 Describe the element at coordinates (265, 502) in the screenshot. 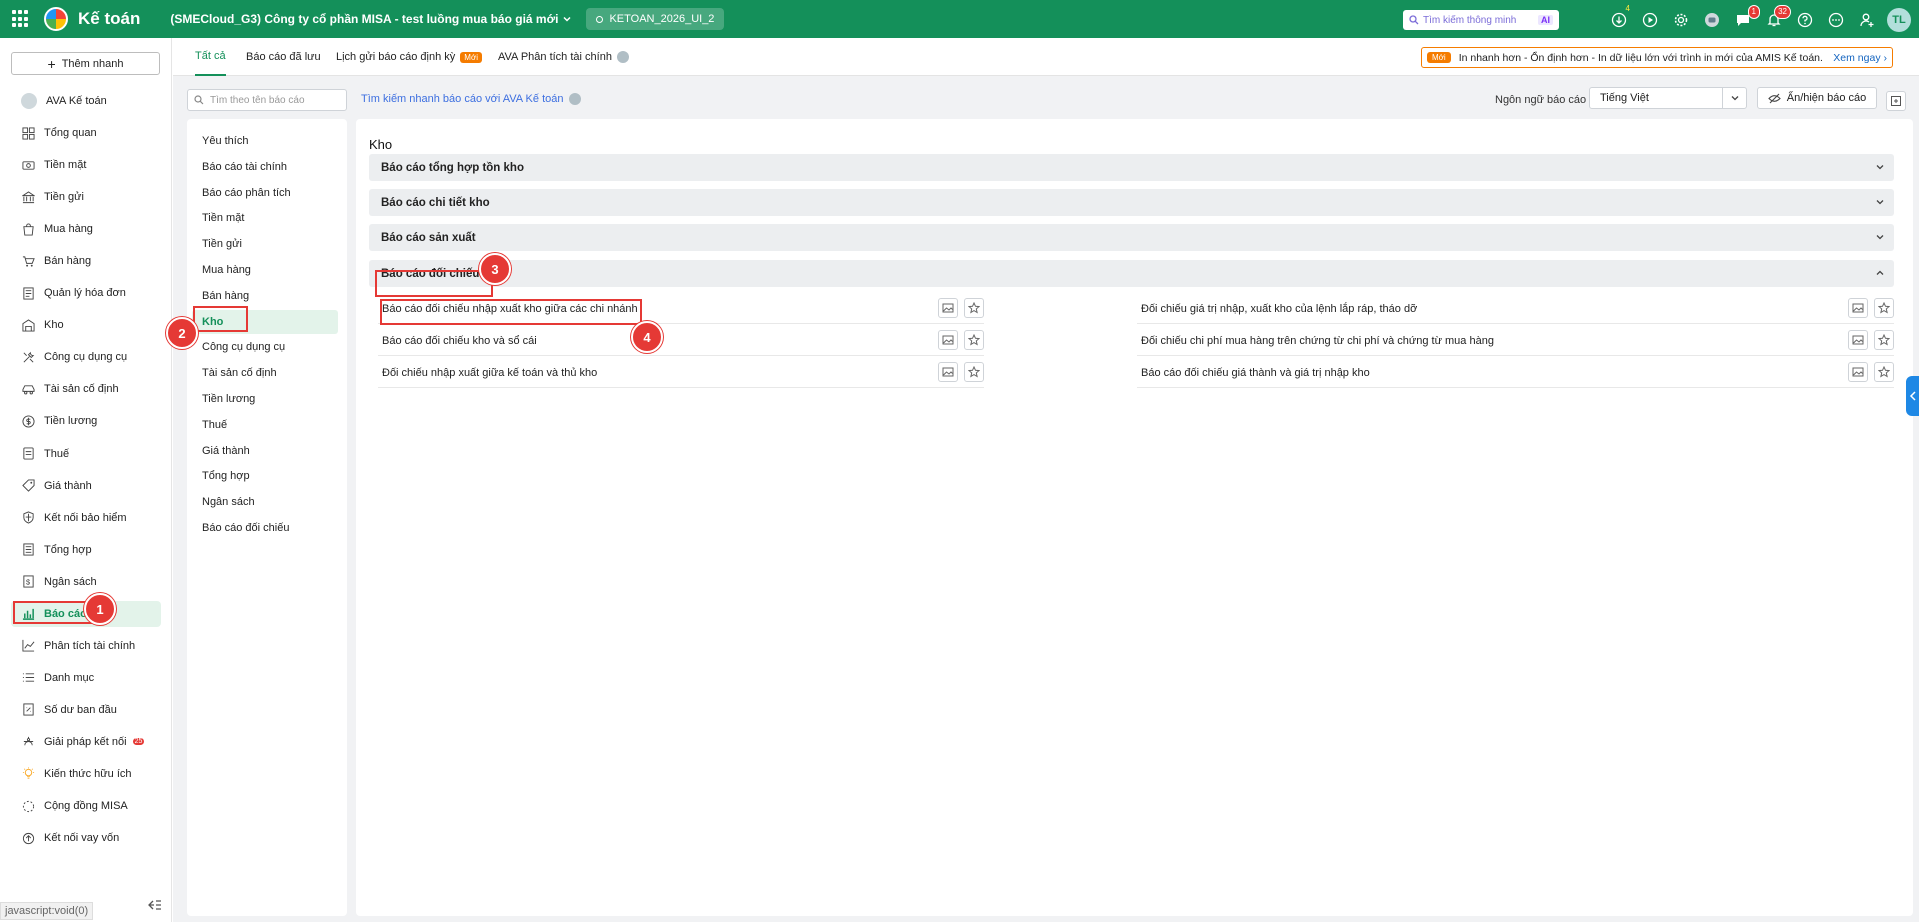

I see `category-item: Ngân sách` at that location.